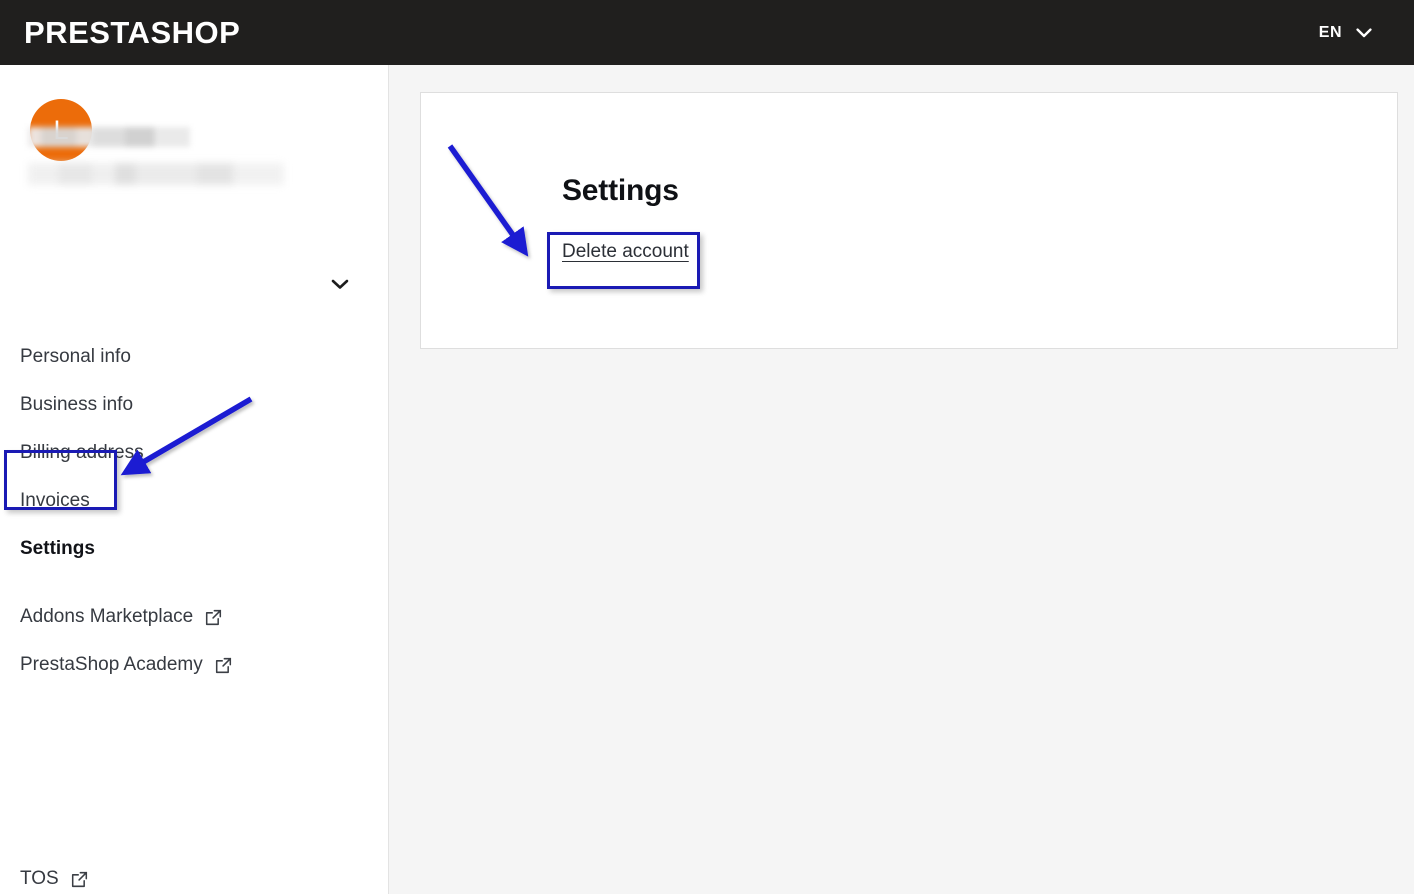 The image size is (1414, 894). What do you see at coordinates (194, 357) in the screenshot?
I see `sidebar-item-personal-info: Personal info` at bounding box center [194, 357].